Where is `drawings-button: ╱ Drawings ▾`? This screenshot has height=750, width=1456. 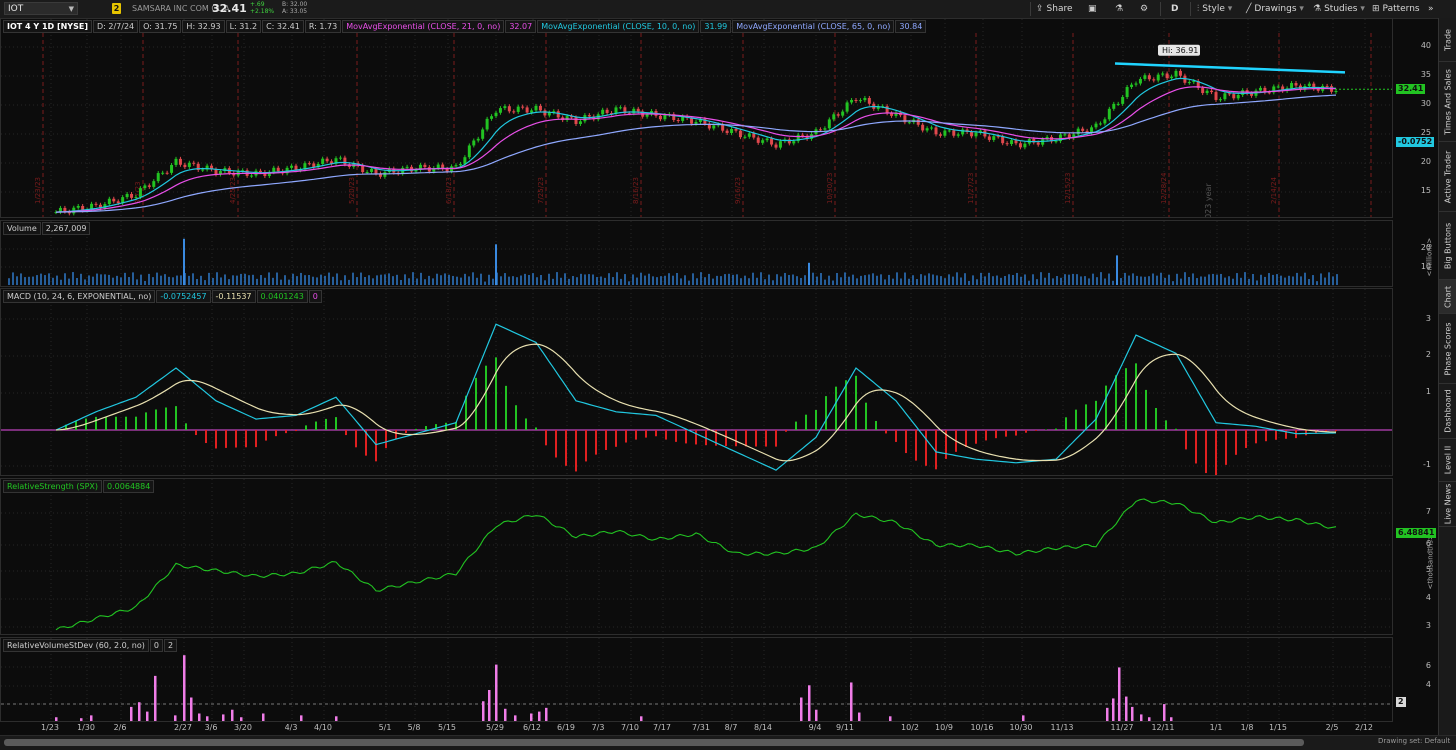 drawings-button: ╱ Drawings ▾ is located at coordinates (1275, 9).